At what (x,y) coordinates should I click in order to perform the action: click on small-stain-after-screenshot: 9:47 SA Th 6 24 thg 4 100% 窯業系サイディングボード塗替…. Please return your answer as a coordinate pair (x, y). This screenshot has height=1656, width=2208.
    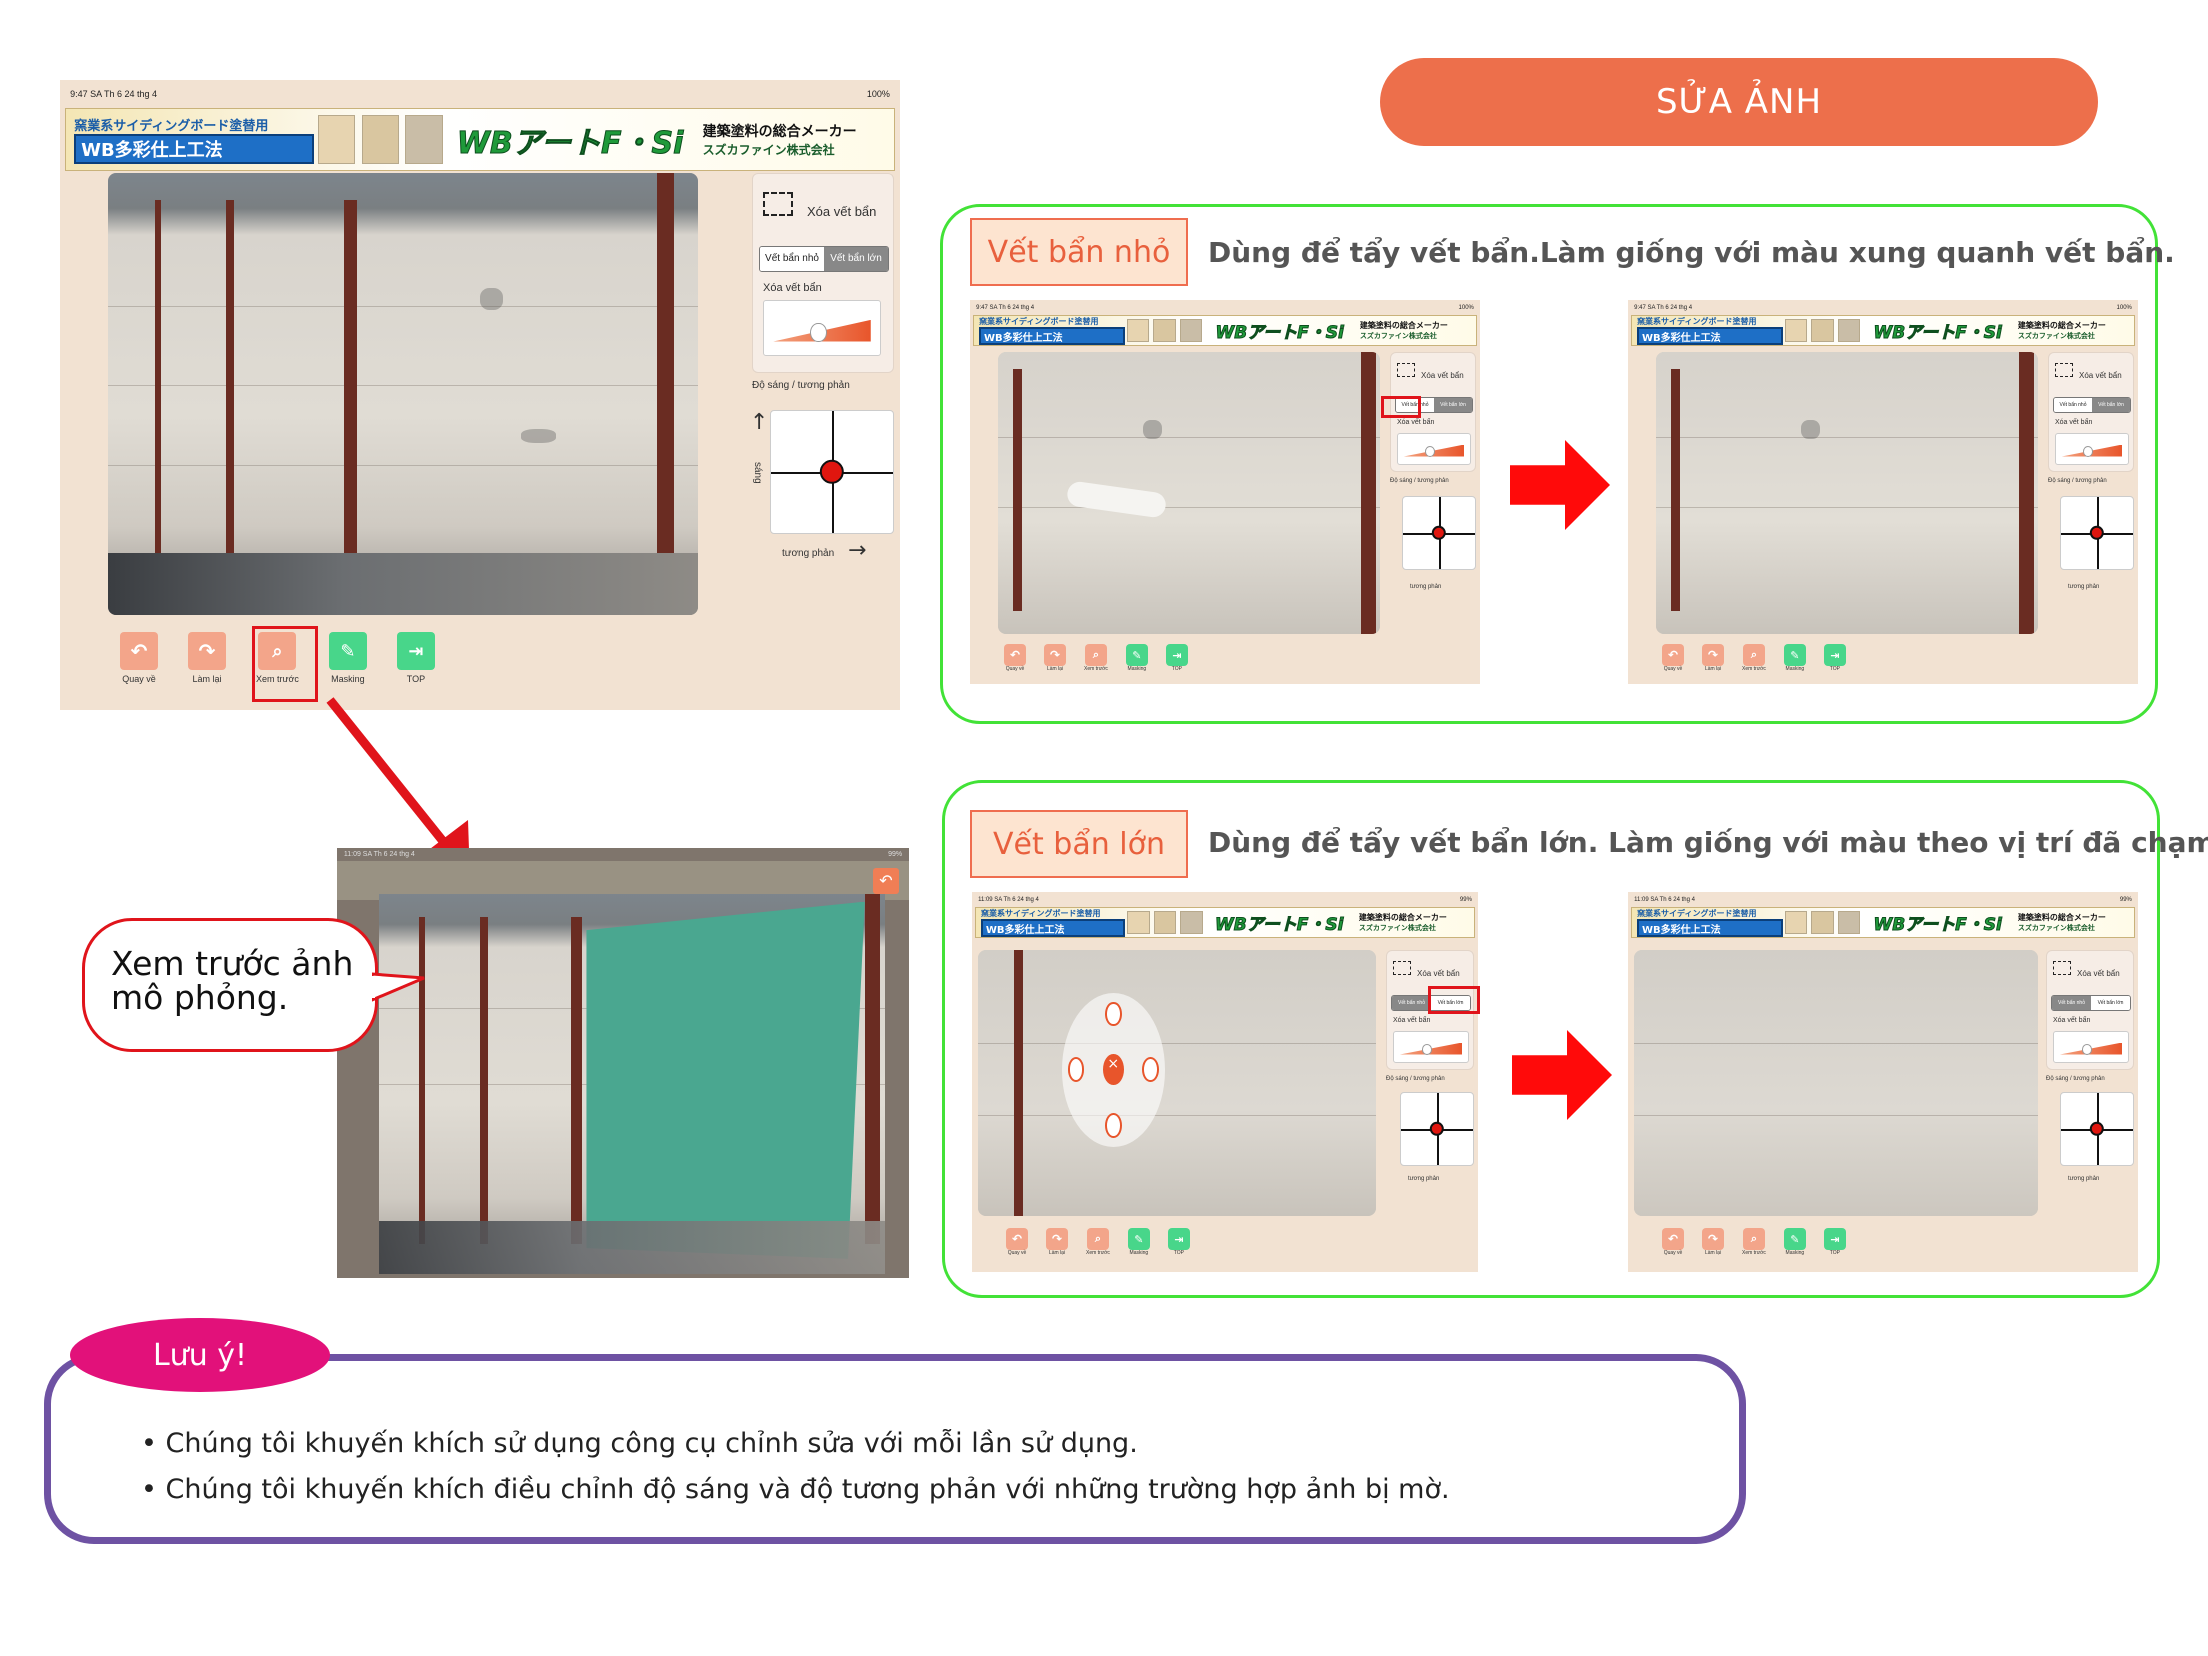
    Looking at the image, I should click on (1883, 492).